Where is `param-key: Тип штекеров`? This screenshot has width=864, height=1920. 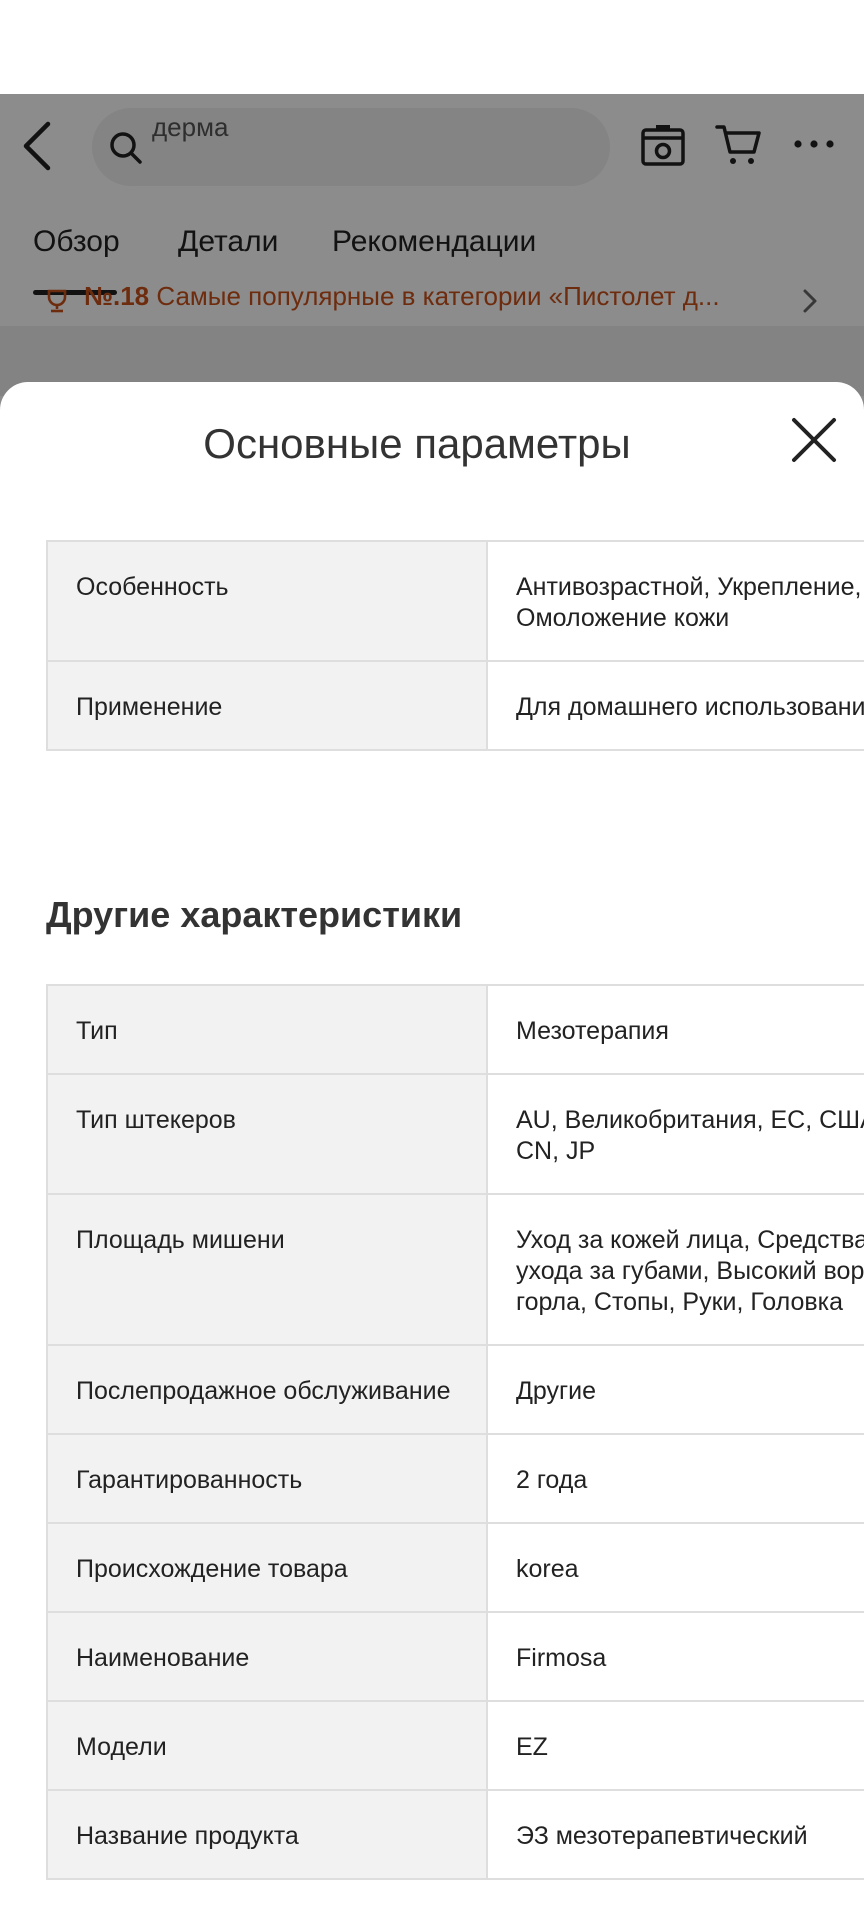
param-key: Тип штекеров is located at coordinates (267, 1134).